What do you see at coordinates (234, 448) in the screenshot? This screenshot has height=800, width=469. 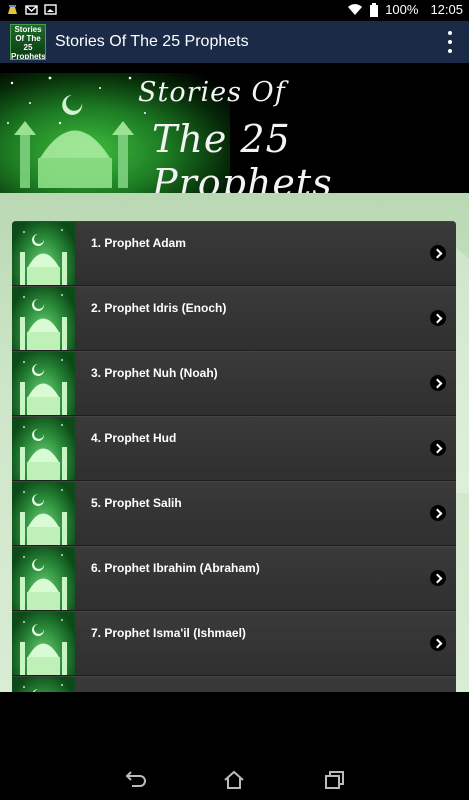 I see `list-item: 4. Prophet Hud` at bounding box center [234, 448].